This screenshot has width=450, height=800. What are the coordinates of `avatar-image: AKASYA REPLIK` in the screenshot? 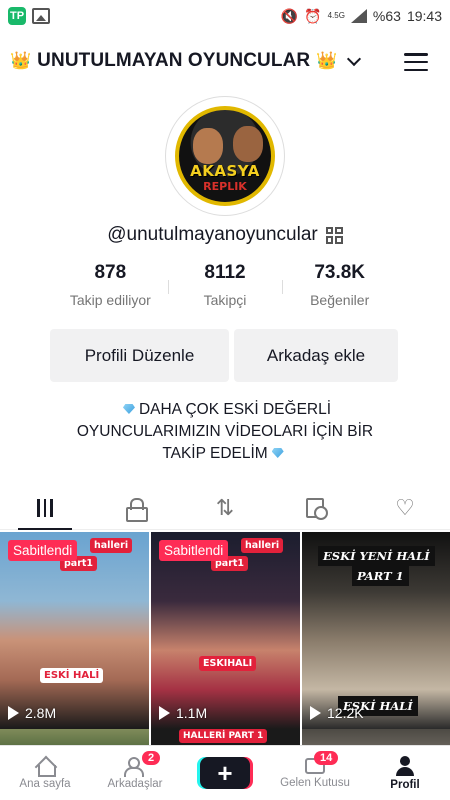 It's located at (225, 156).